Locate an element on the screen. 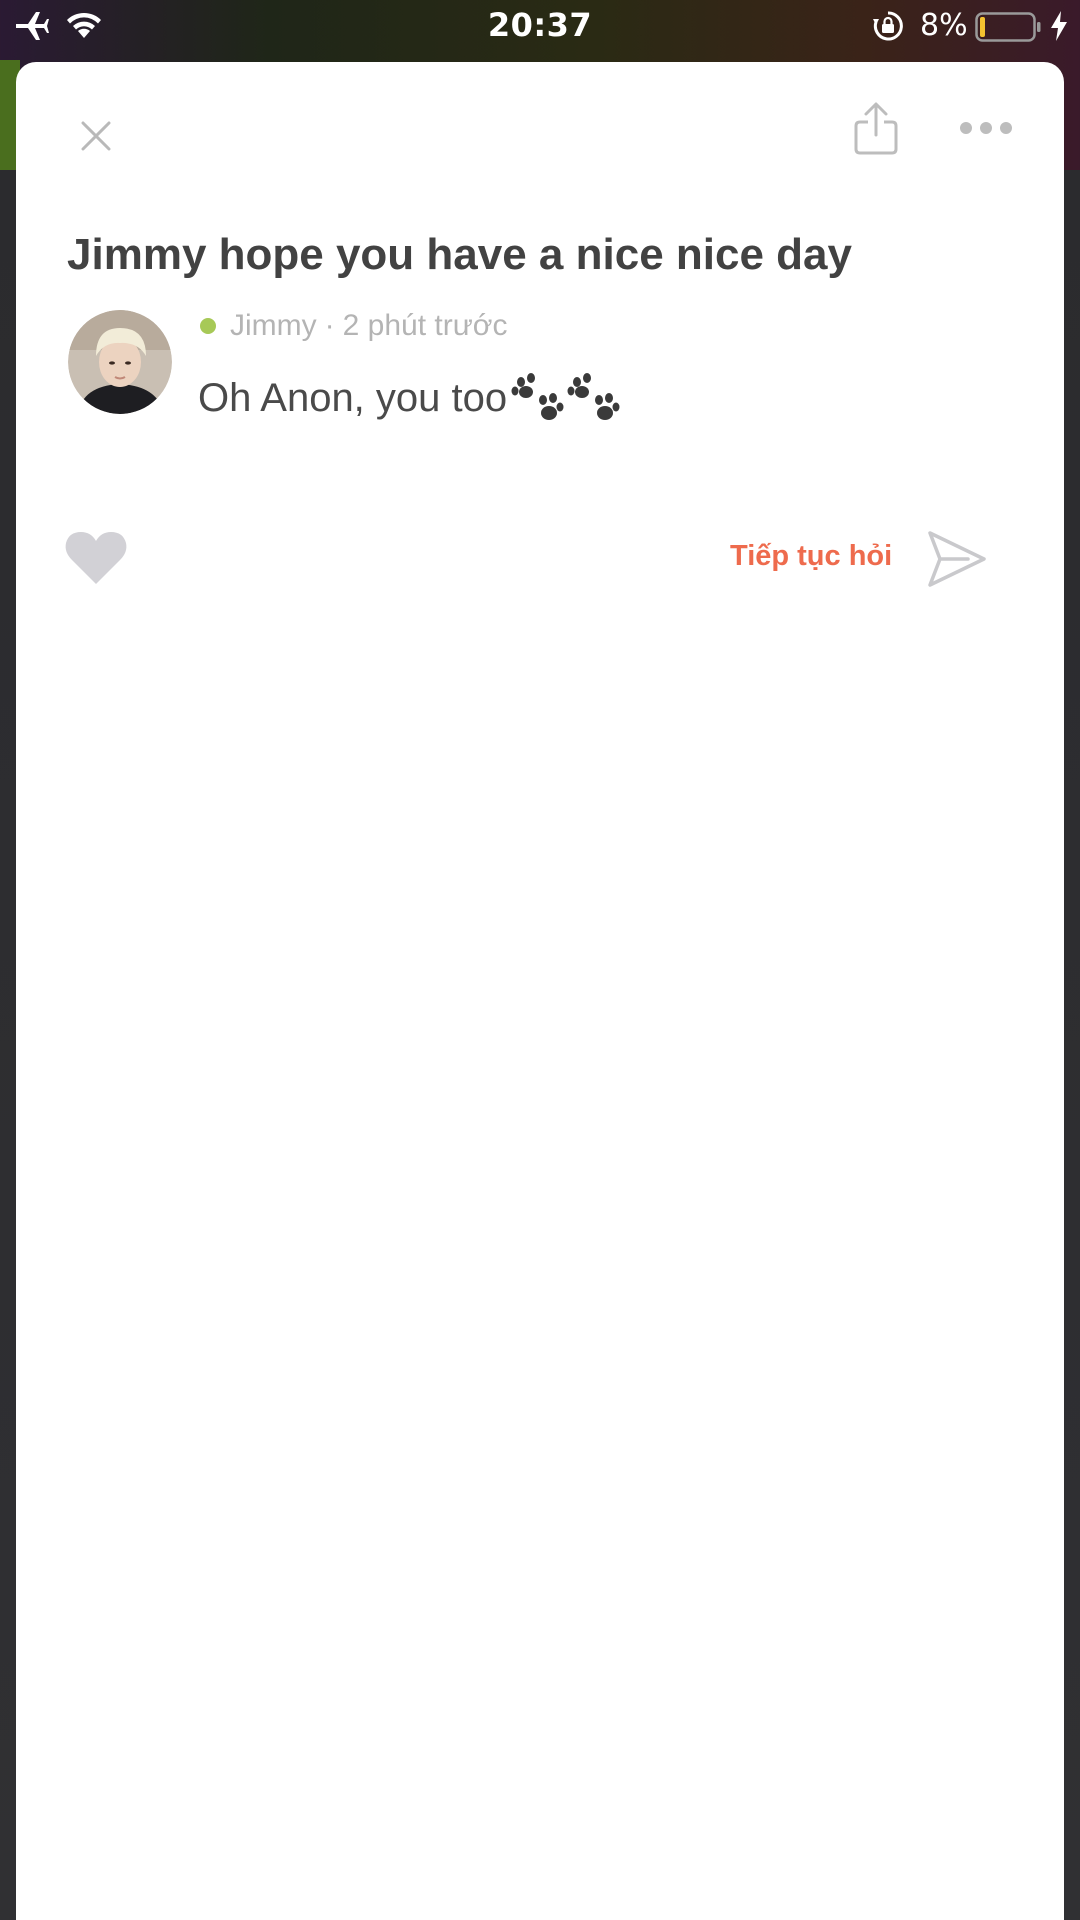  ask-again-link: Tiếp tục hỏi is located at coordinates (811, 556).